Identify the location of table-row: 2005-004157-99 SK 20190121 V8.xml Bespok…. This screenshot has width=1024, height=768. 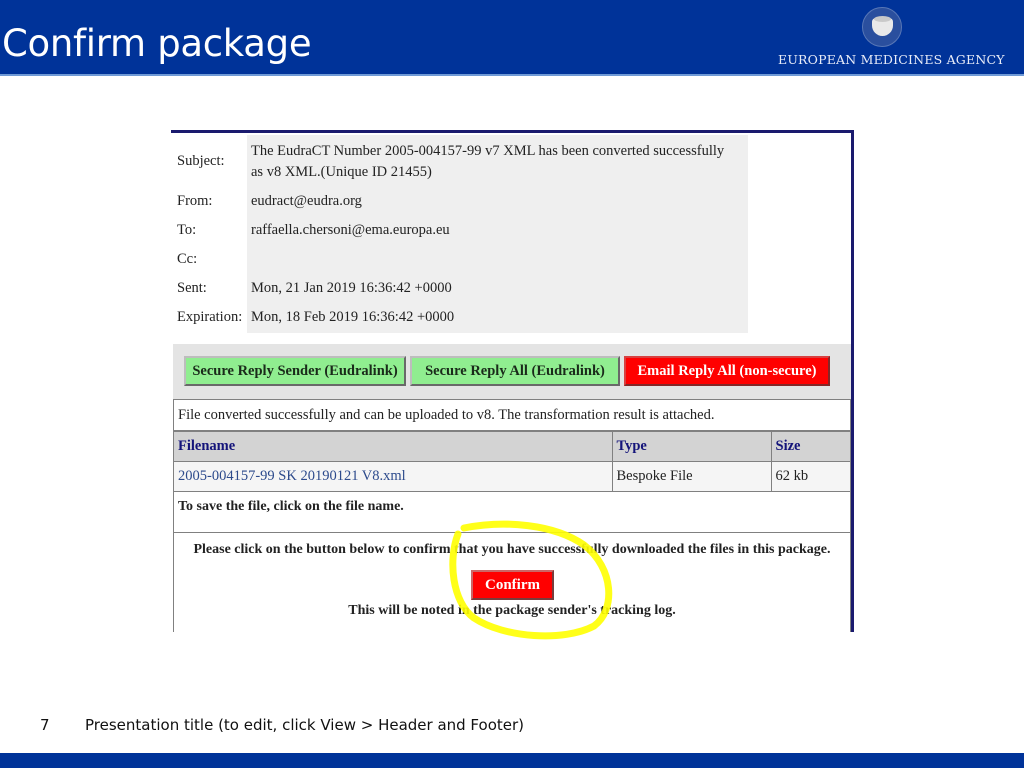
(512, 476).